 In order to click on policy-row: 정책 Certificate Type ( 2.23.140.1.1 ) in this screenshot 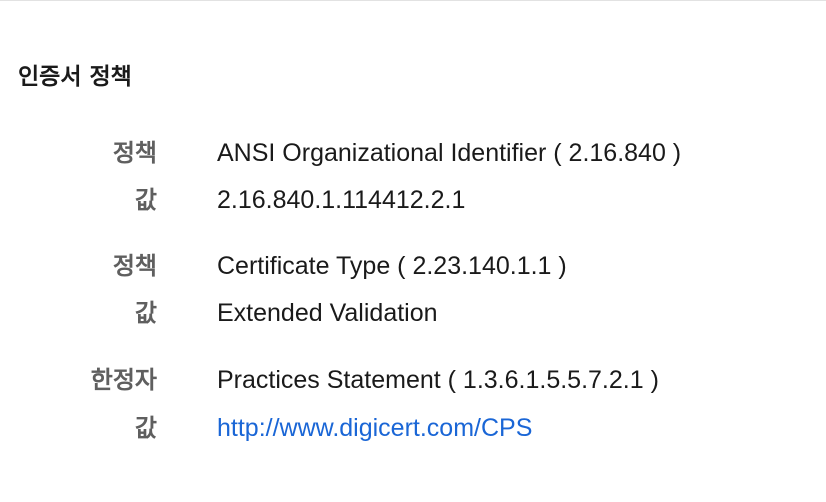, I will do `click(413, 266)`.